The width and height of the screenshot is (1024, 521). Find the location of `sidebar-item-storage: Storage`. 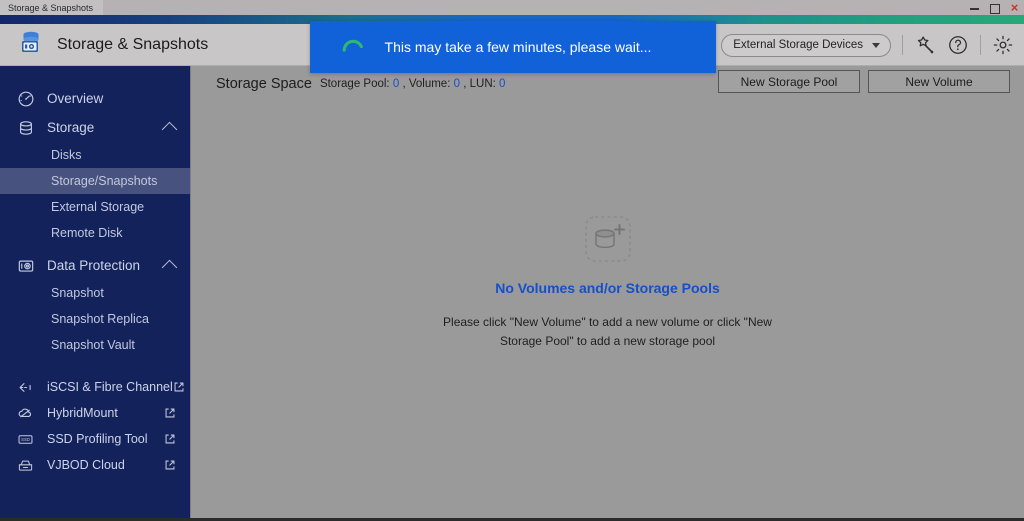

sidebar-item-storage: Storage is located at coordinates (95, 127).